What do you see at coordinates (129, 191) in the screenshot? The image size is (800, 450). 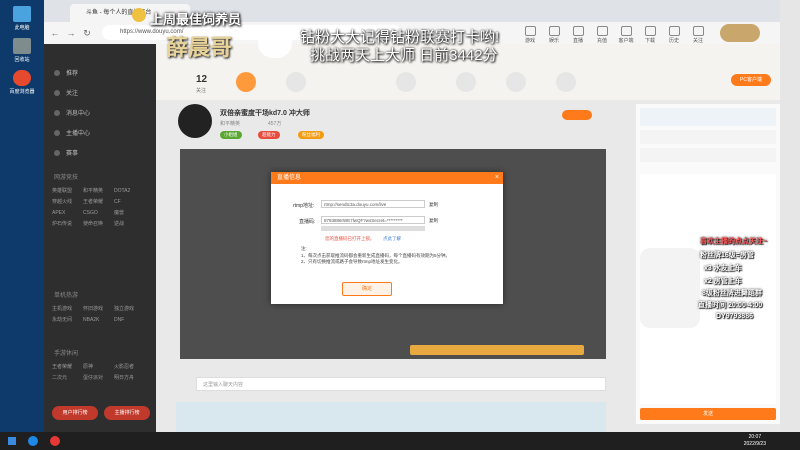 I see `category-link: DOTA2` at bounding box center [129, 191].